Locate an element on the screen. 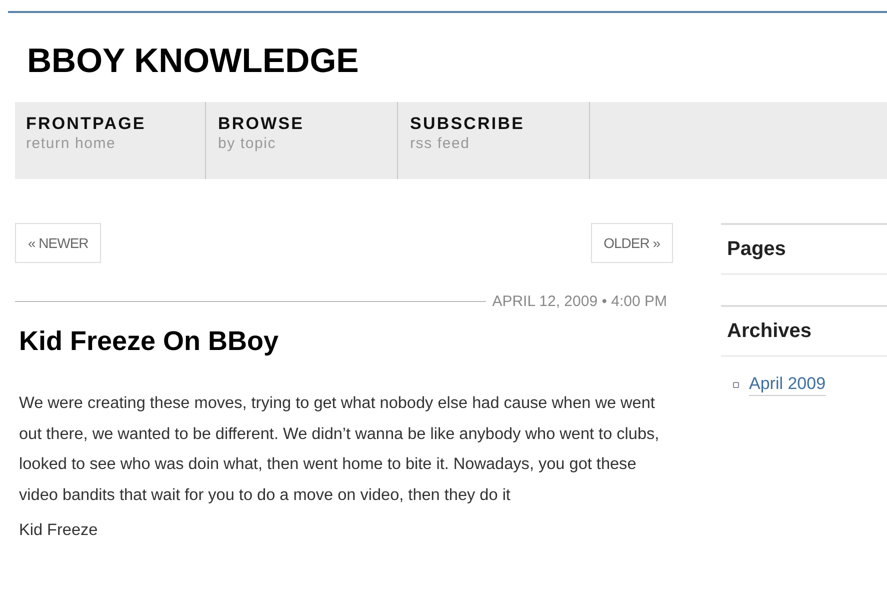 Image resolution: width=887 pixels, height=589 pixels. post-paragraph: Kid Freeze is located at coordinates (58, 530).